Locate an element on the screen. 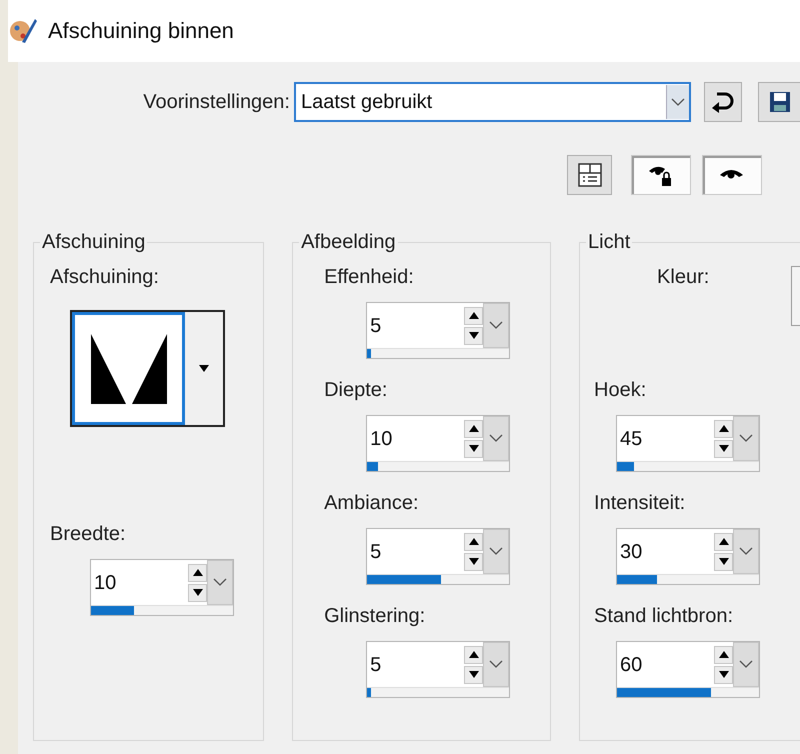 This screenshot has height=754, width=800. layout-button is located at coordinates (589, 175).